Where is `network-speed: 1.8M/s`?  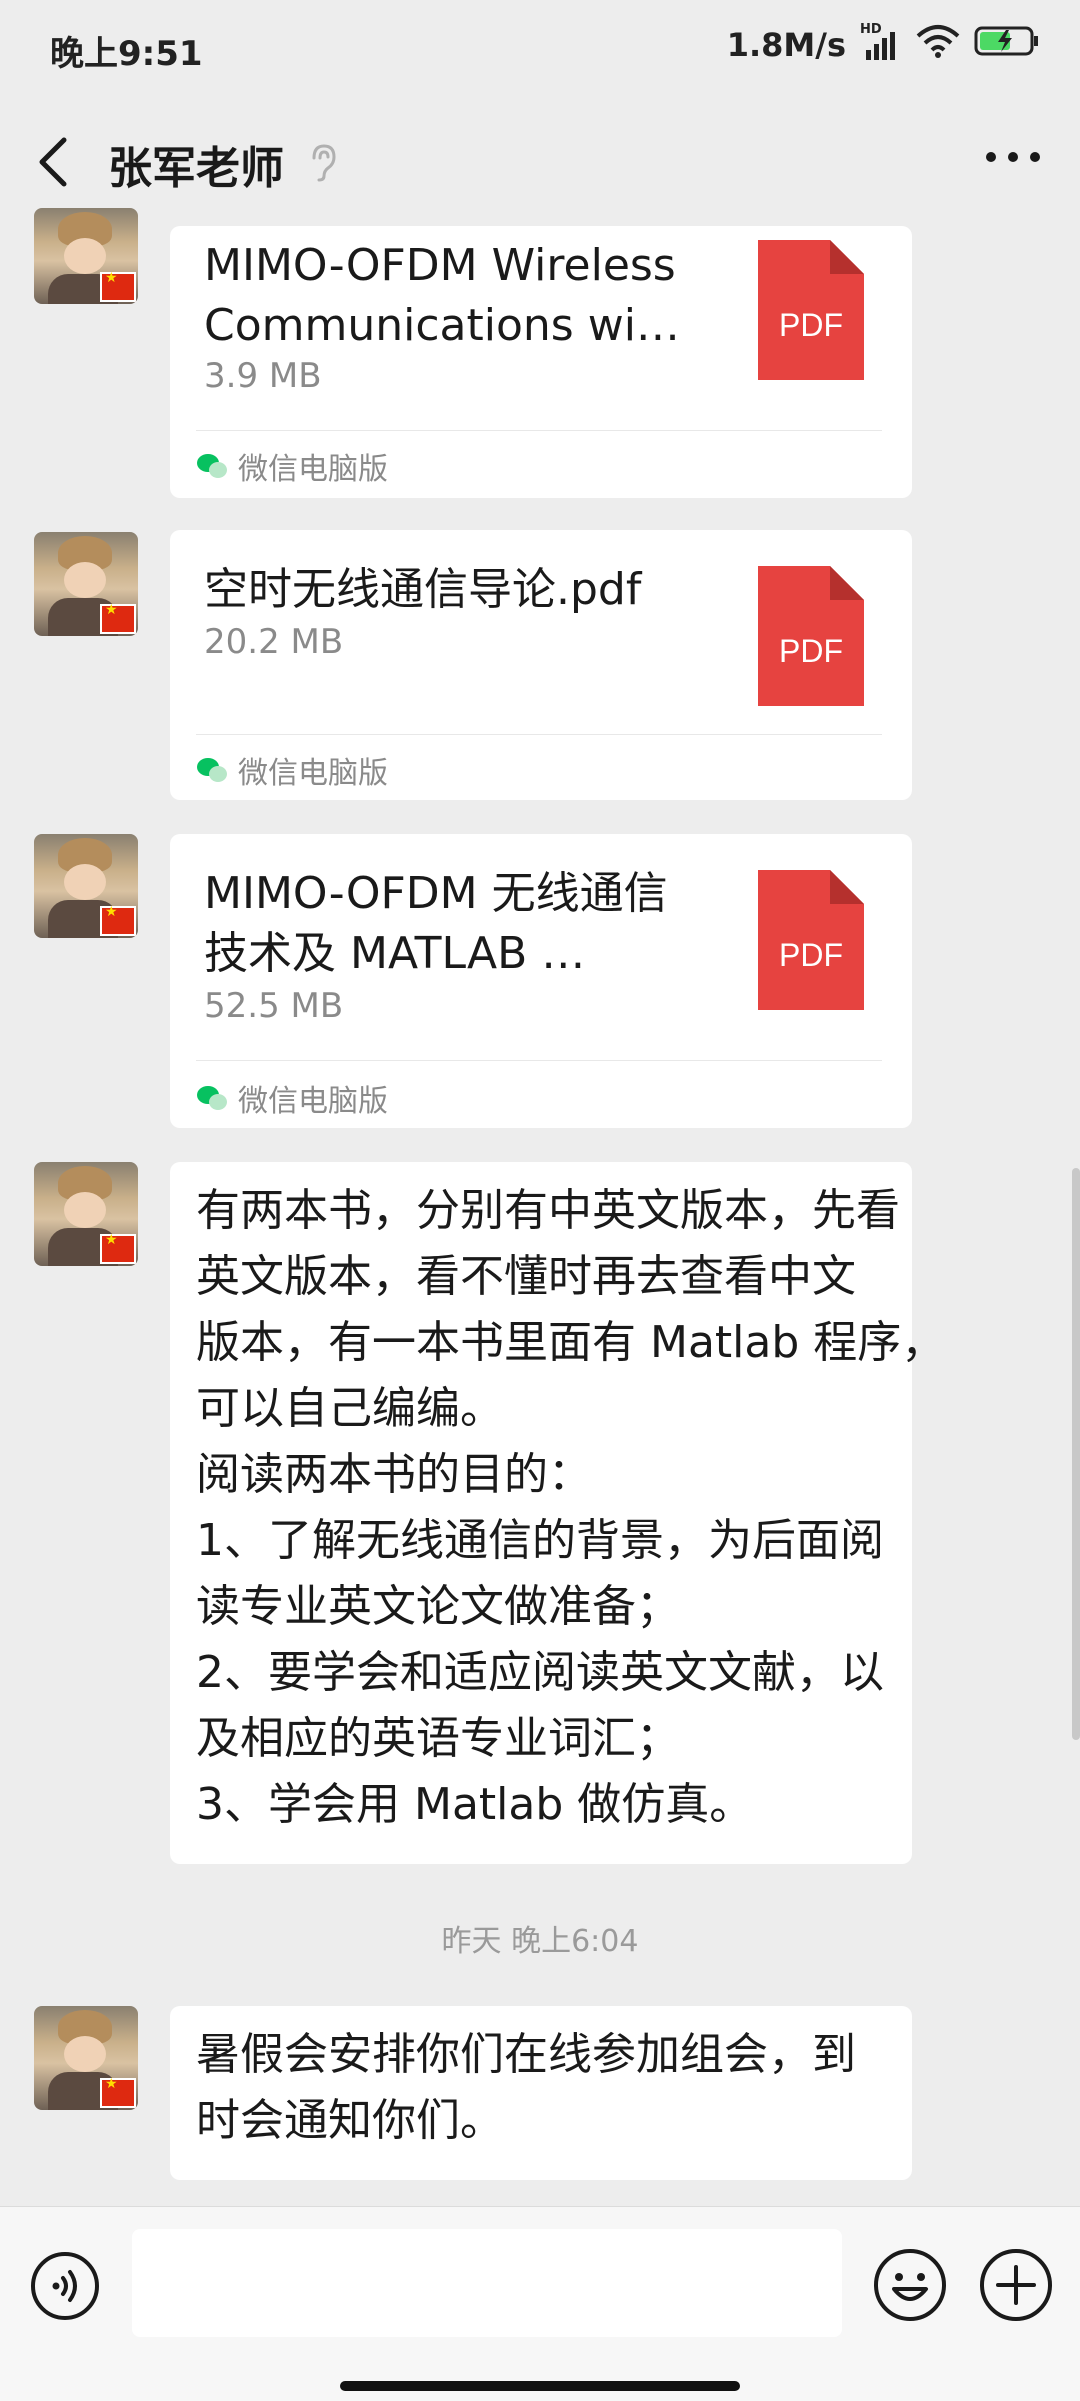
network-speed: 1.8M/s is located at coordinates (786, 45).